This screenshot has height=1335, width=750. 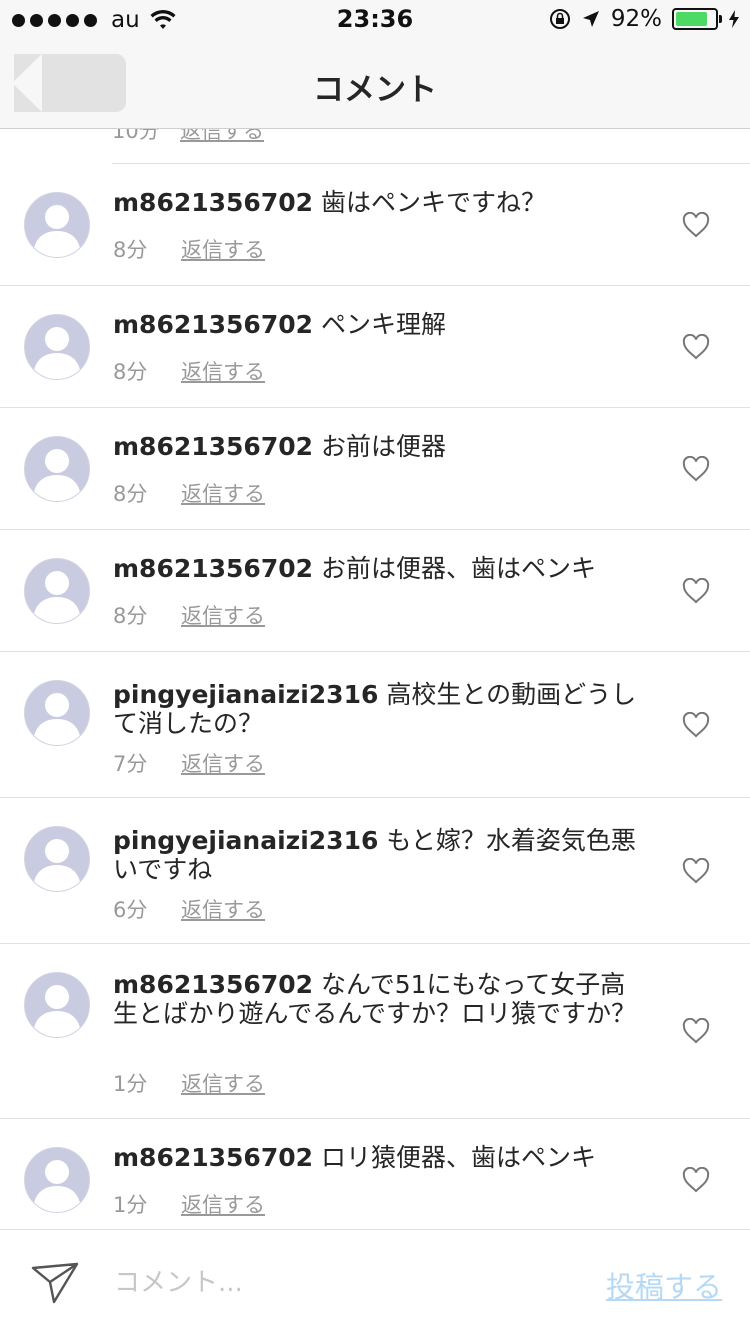 What do you see at coordinates (636, 19) in the screenshot?
I see `battery-percent: 92%` at bounding box center [636, 19].